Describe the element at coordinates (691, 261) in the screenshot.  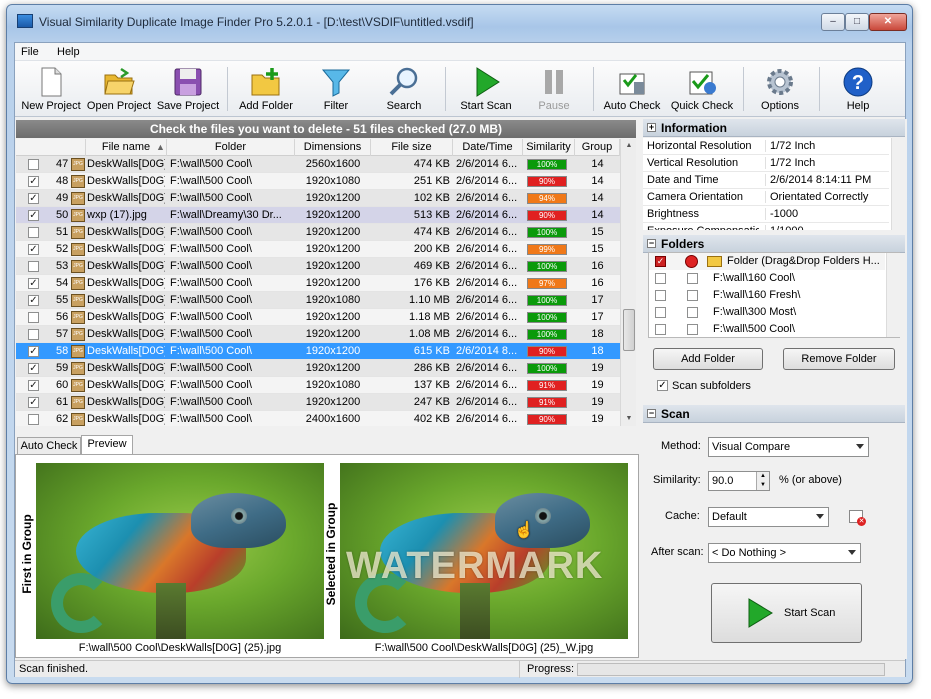
I see `exclude-icon` at that location.